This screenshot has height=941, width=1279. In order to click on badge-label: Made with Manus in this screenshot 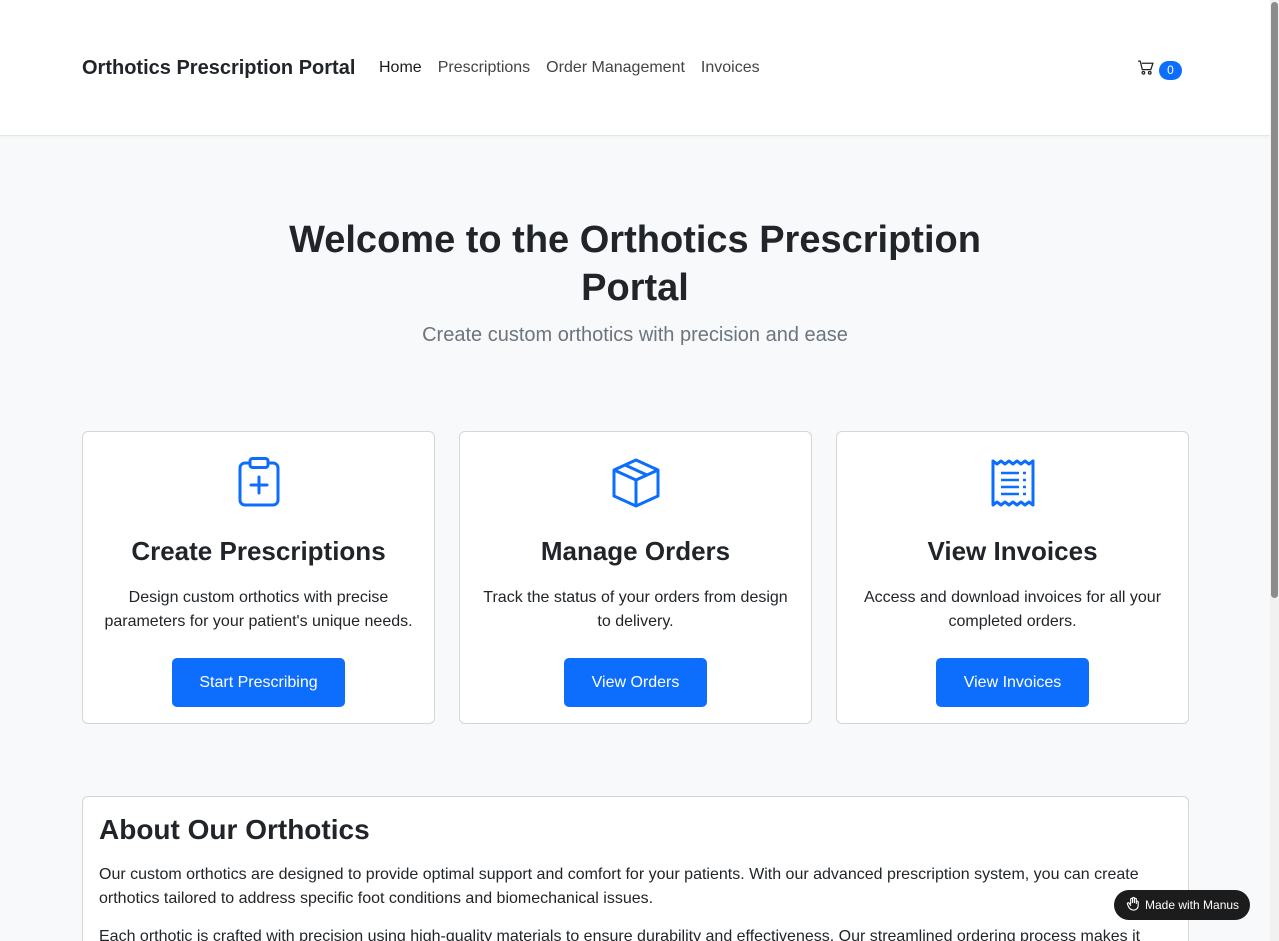, I will do `click(1192, 905)`.